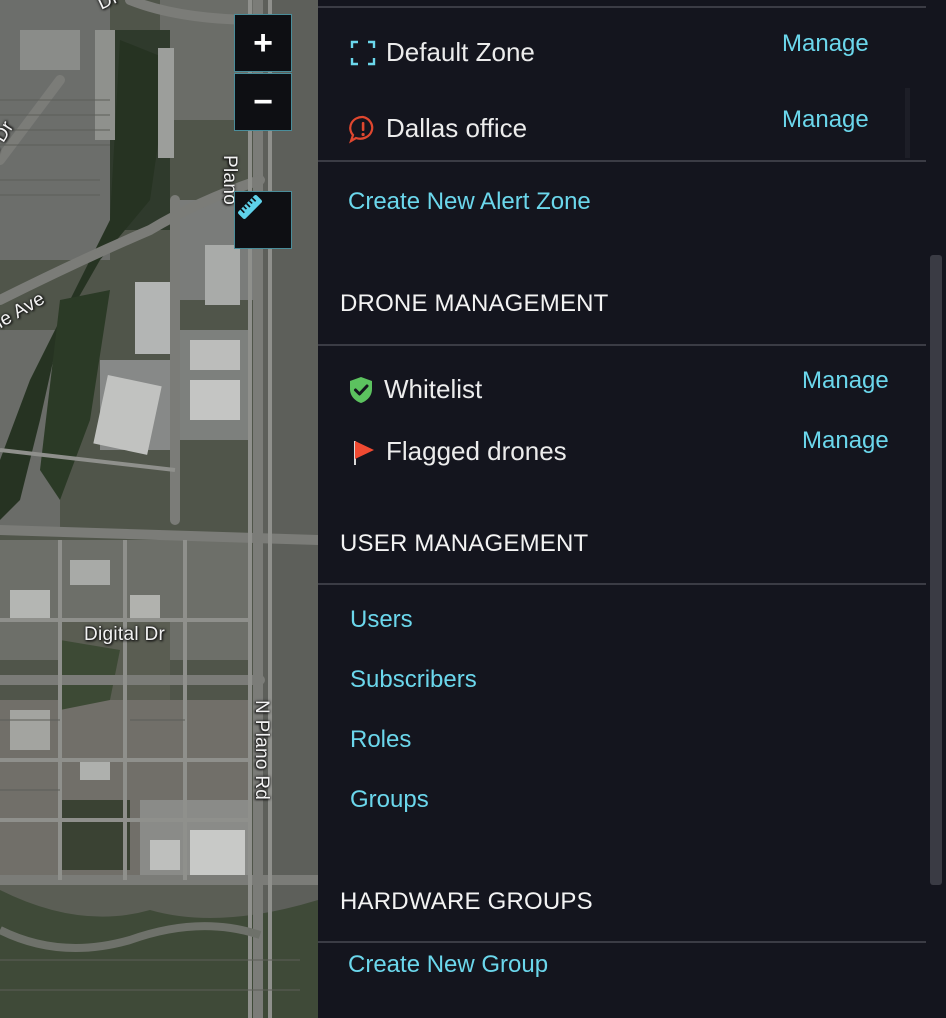  Describe the element at coordinates (825, 120) in the screenshot. I see `manage-dallas-office-link: Manage` at that location.